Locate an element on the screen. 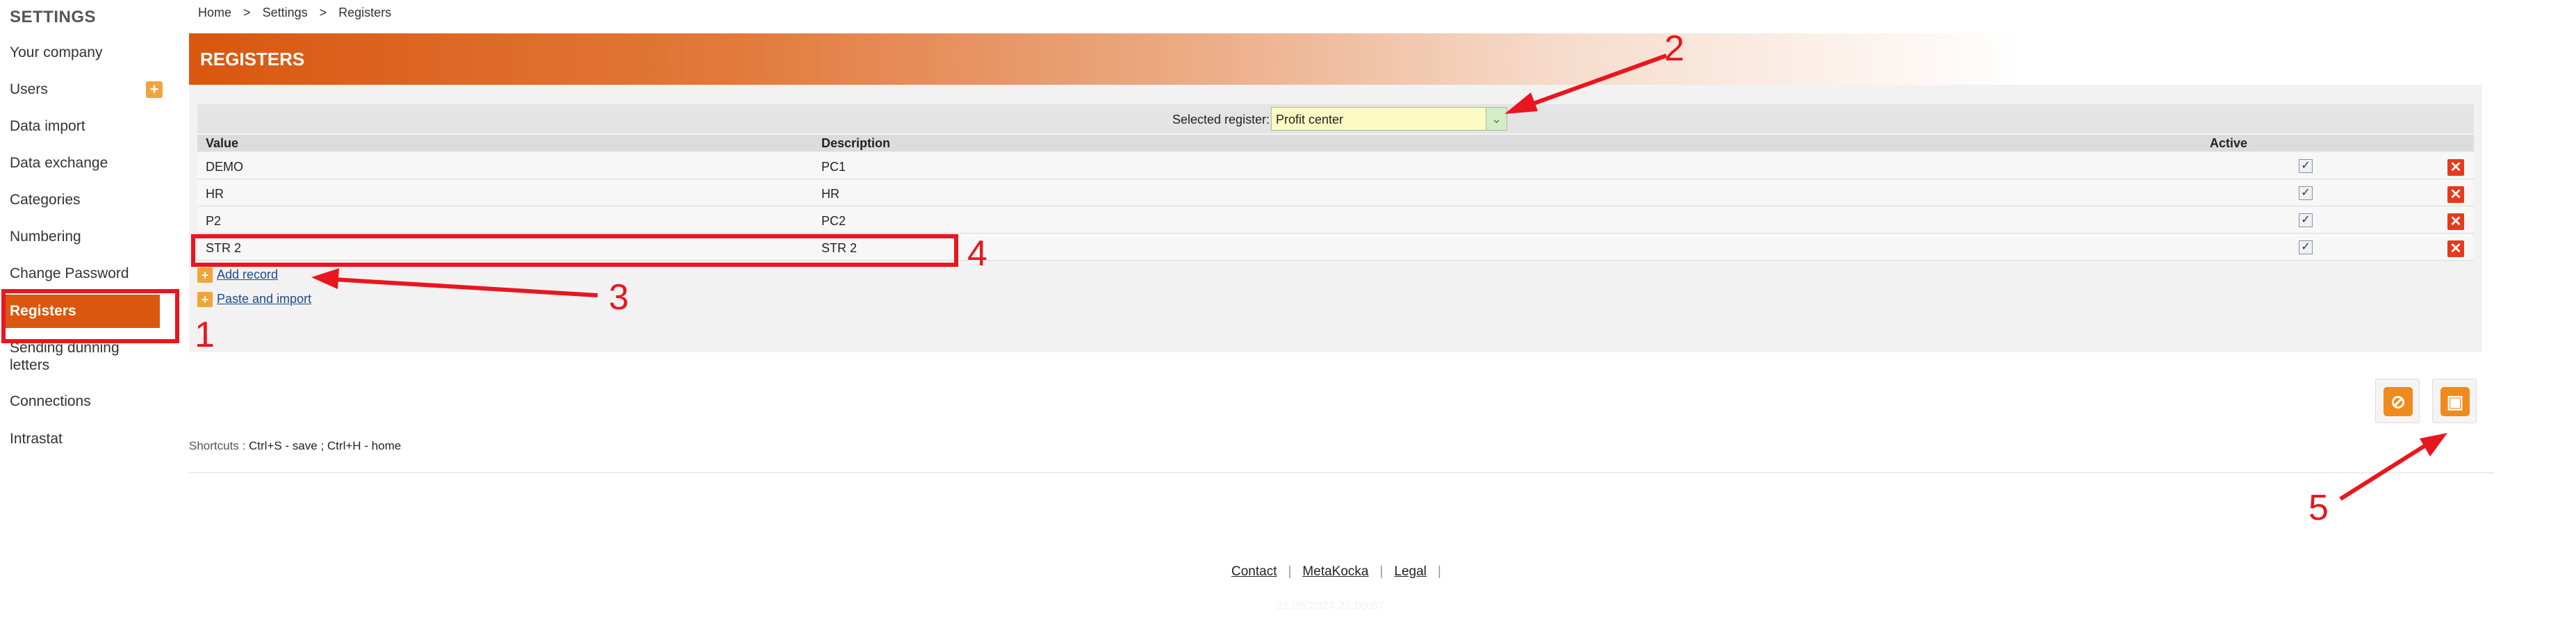 The height and width of the screenshot is (624, 2576). annotation-number-2: 2 is located at coordinates (1674, 48).